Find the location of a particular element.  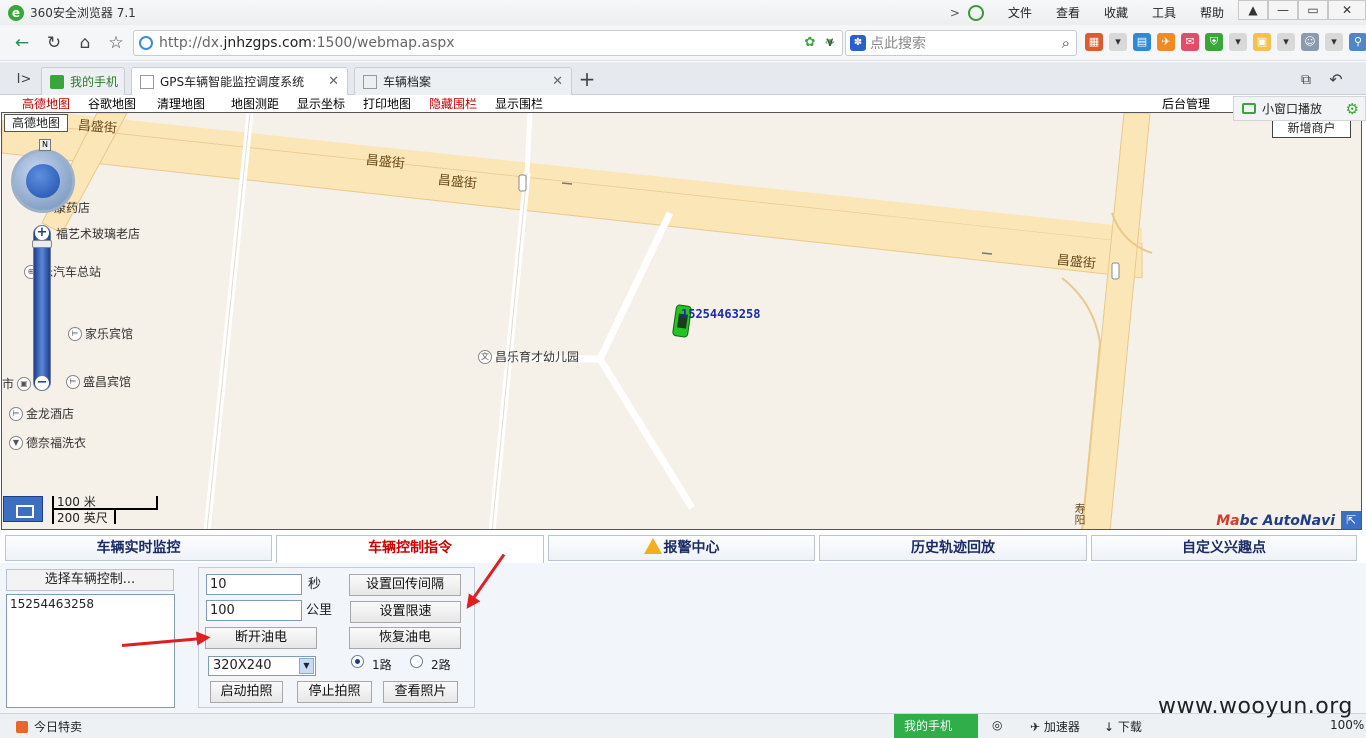

shirt-icon: ▲ is located at coordinates (1253, 10).